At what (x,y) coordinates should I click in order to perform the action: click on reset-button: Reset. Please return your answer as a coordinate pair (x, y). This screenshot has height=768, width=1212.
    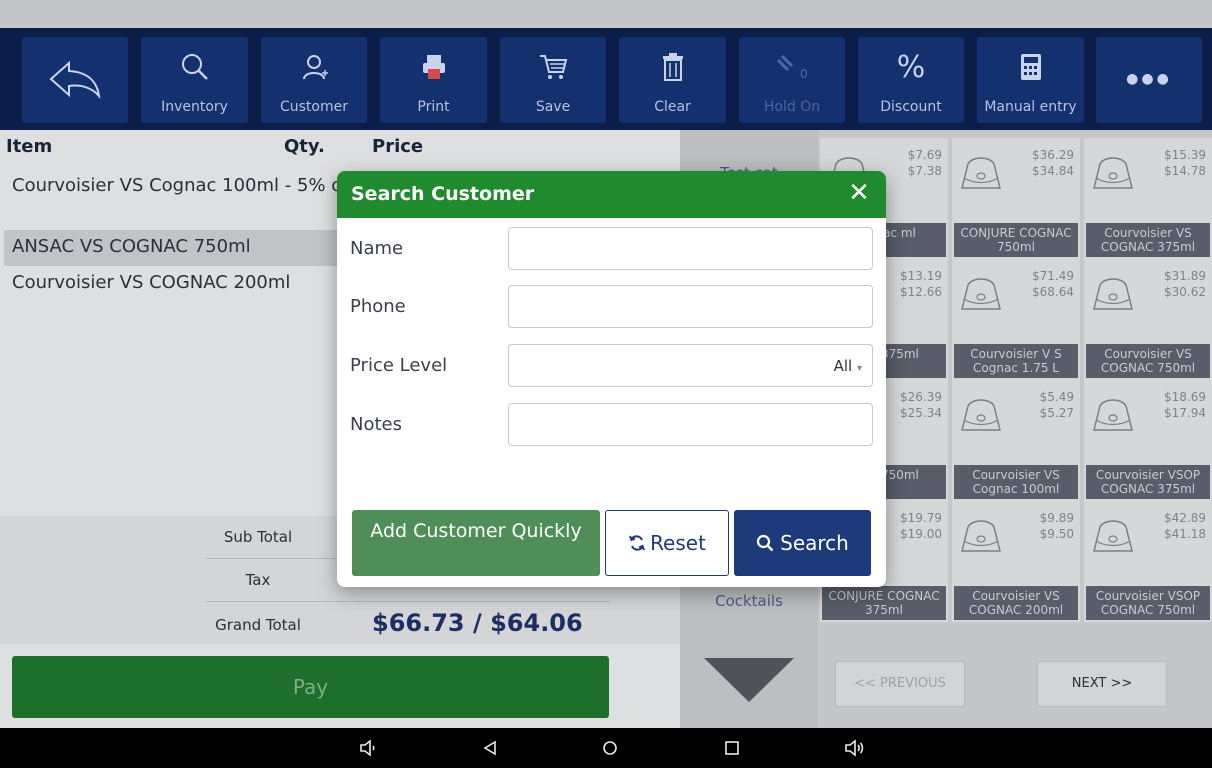
    Looking at the image, I should click on (667, 543).